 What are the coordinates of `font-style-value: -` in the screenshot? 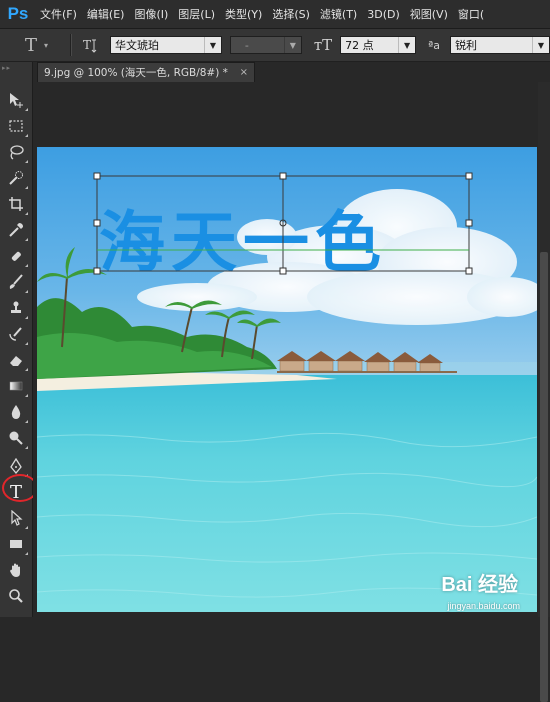 It's located at (246, 45).